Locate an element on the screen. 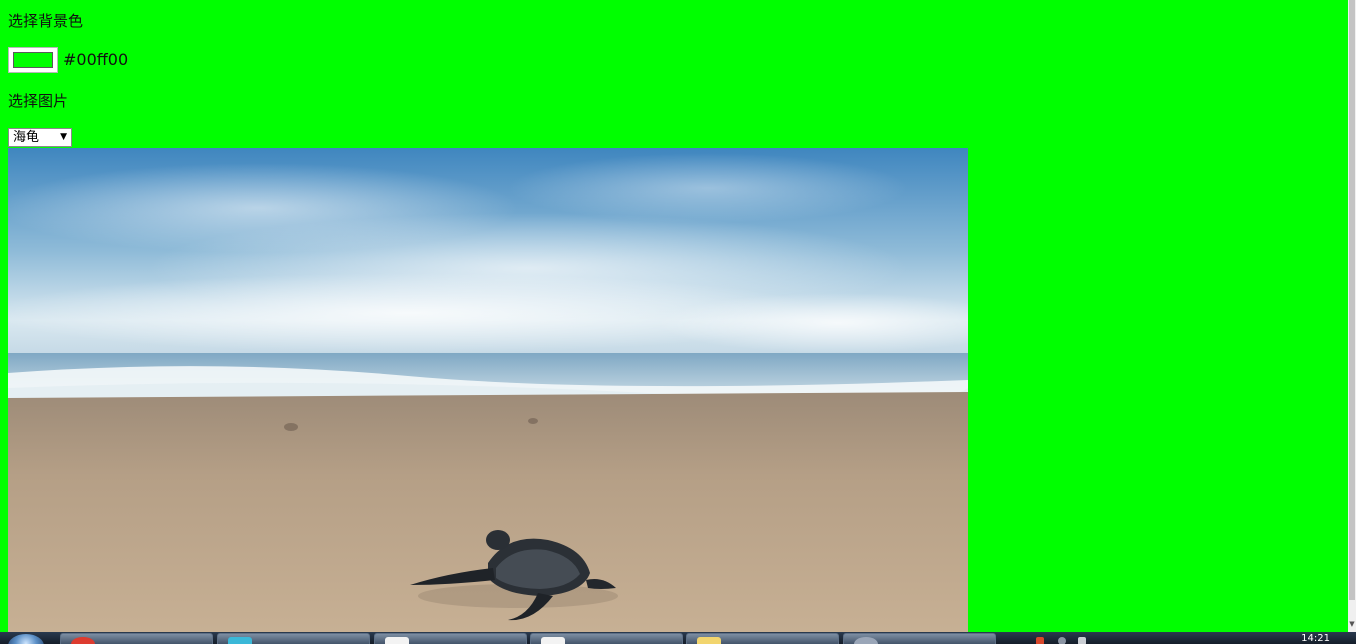 The image size is (1356, 644). taskbar-item-user is located at coordinates (919, 638).